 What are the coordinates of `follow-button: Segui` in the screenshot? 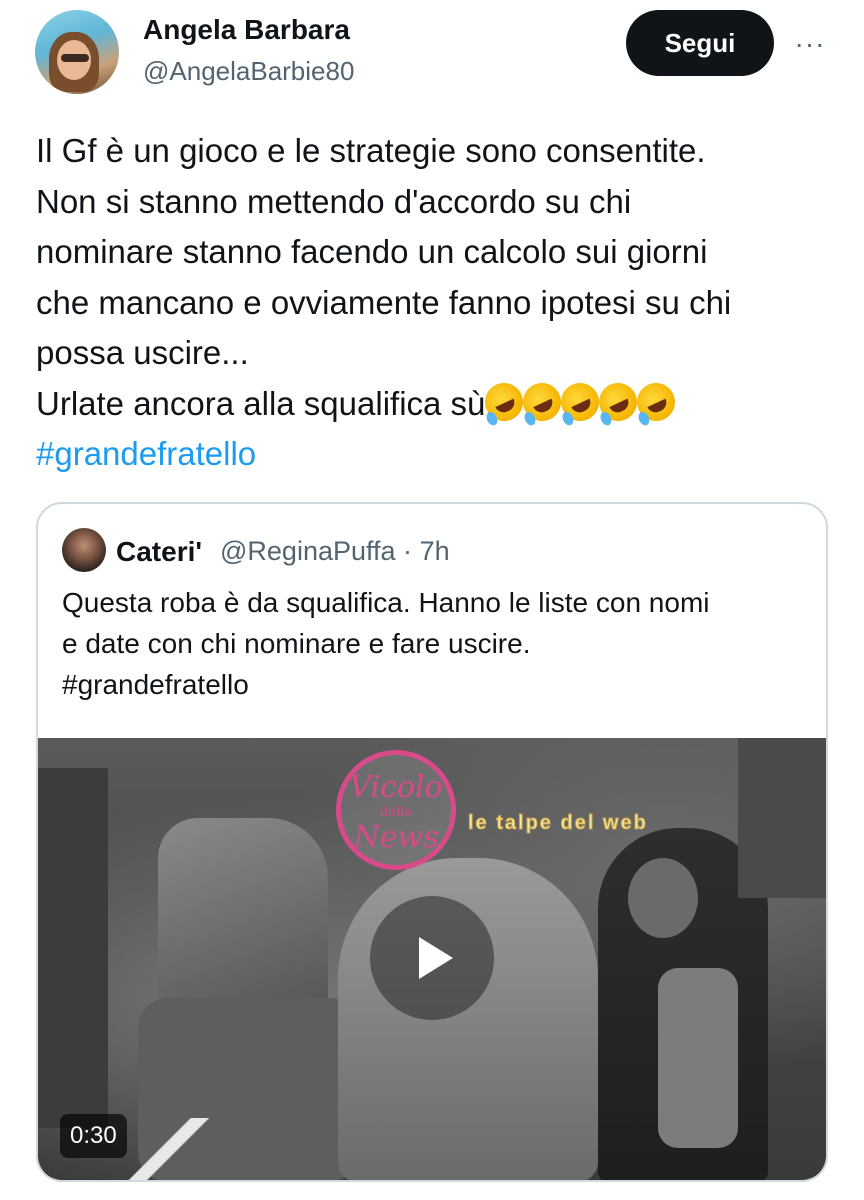 It's located at (700, 43).